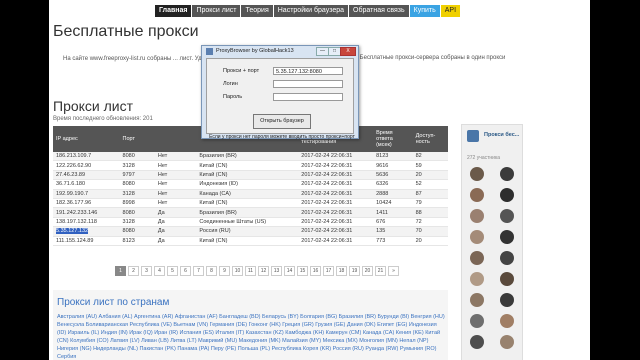 The image size is (640, 360). I want to click on nav-feedback: Обратная связь, so click(379, 11).